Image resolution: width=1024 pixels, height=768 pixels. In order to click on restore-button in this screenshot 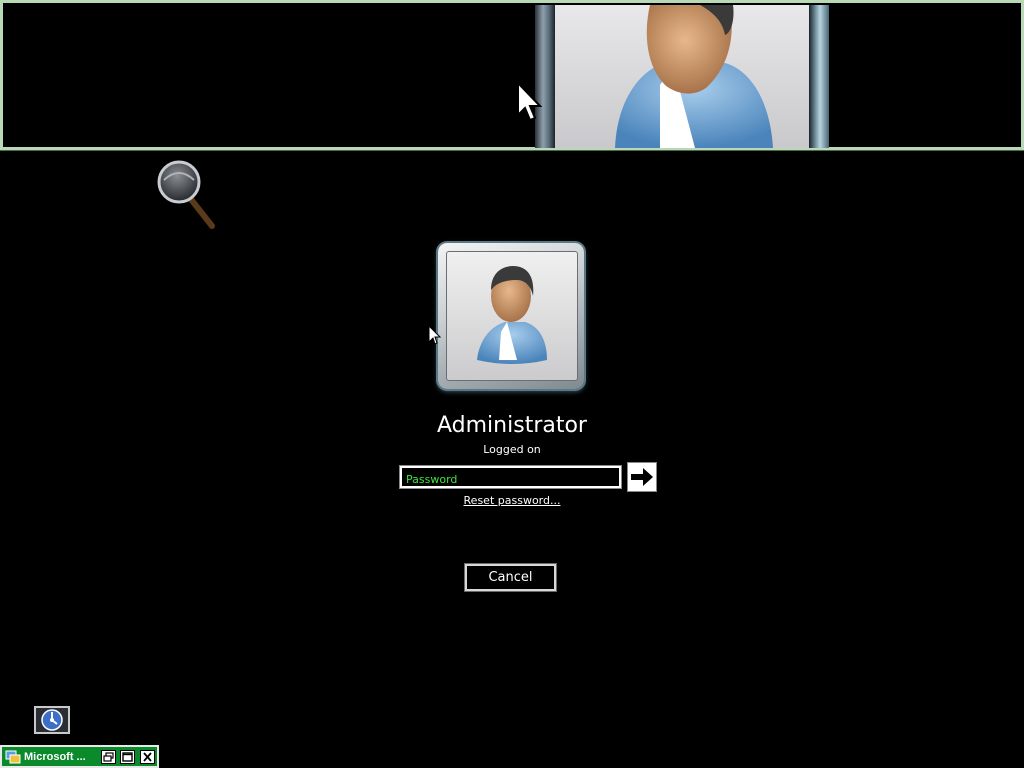, I will do `click(108, 757)`.